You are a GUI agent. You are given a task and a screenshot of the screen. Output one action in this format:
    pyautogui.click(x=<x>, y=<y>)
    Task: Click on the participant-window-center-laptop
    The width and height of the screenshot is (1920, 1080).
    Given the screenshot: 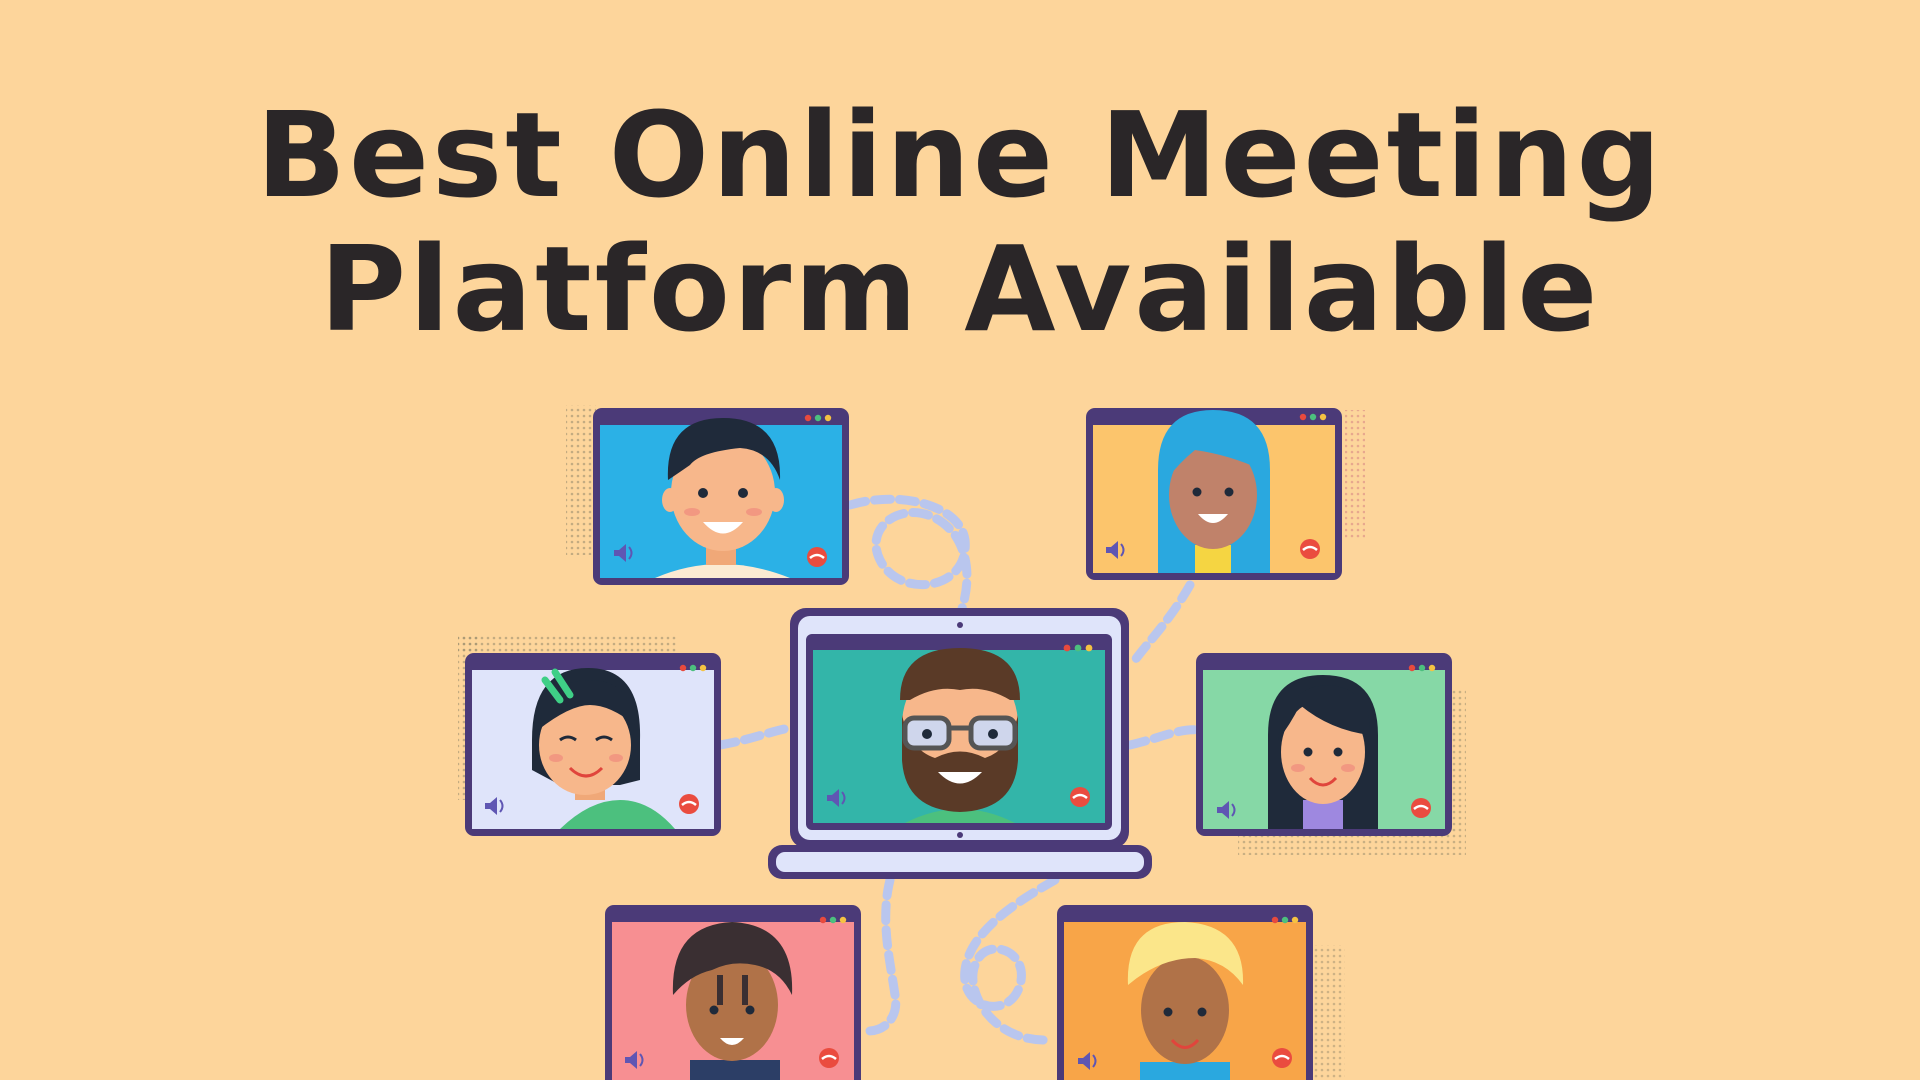 What is the action you would take?
    pyautogui.click(x=960, y=743)
    